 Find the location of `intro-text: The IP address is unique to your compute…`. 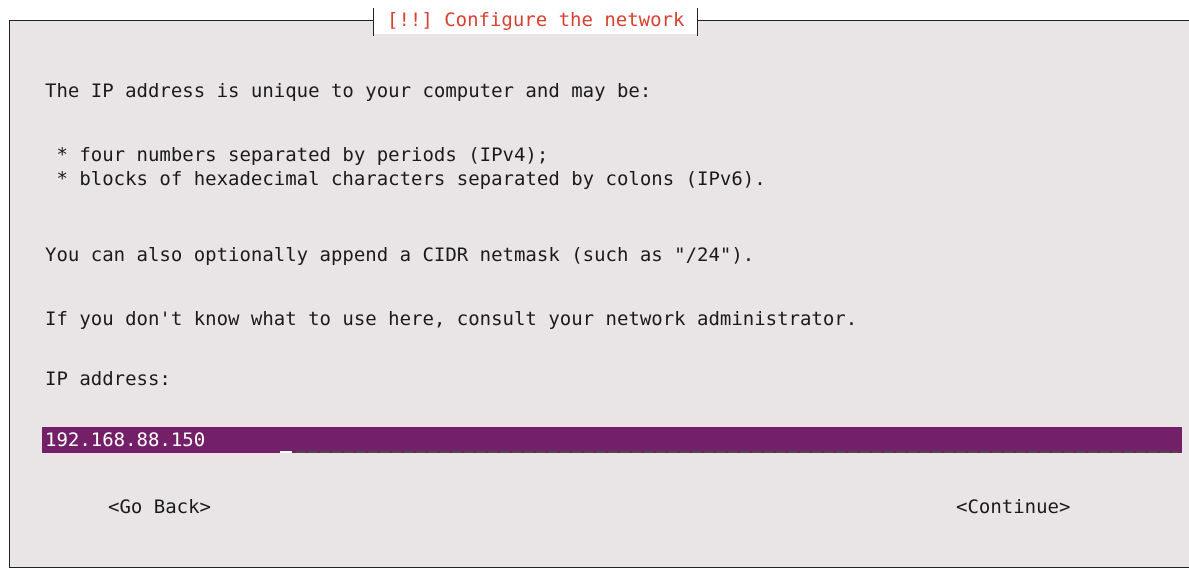

intro-text: The IP address is unique to your compute… is located at coordinates (348, 91).